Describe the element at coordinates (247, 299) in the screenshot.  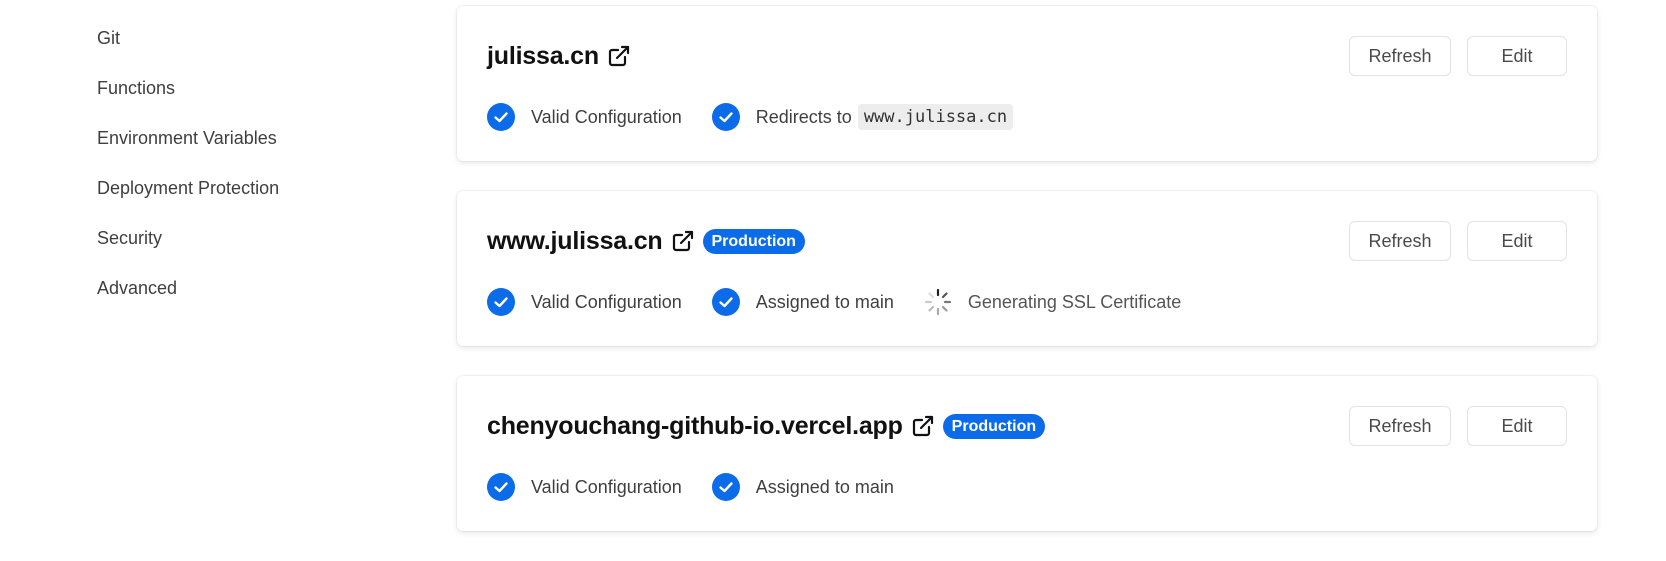
I see `sidebar-item-advanced: Advanced` at that location.